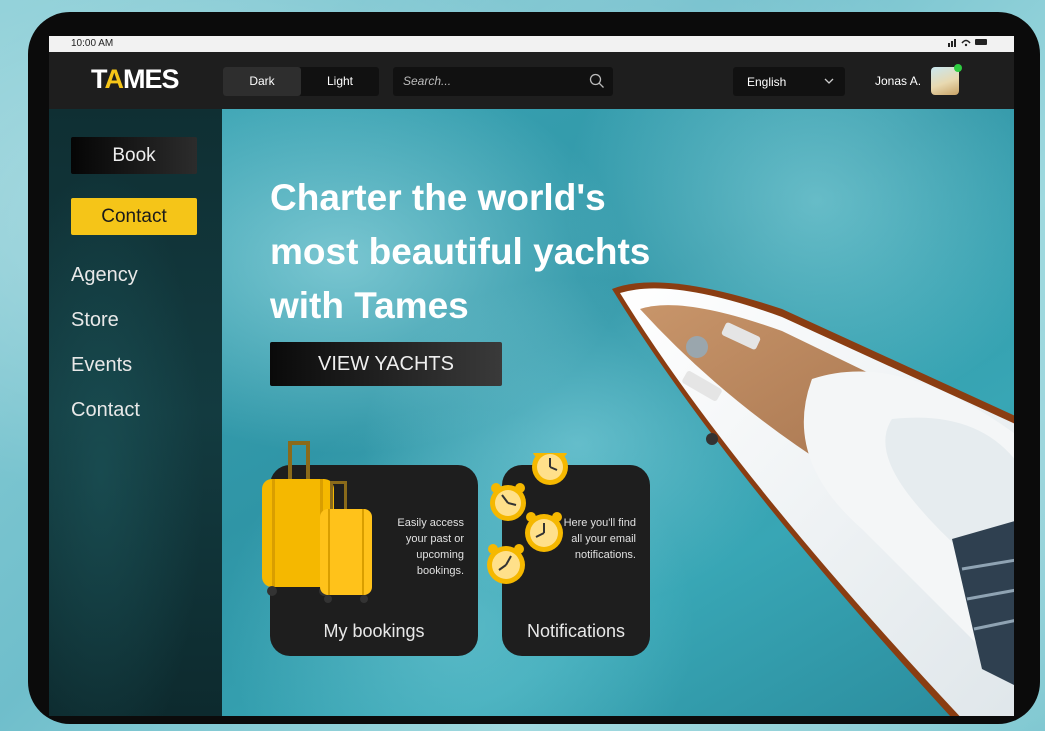 The width and height of the screenshot is (1045, 731). Describe the element at coordinates (95, 320) in the screenshot. I see `sidebar-item-store: Store` at that location.